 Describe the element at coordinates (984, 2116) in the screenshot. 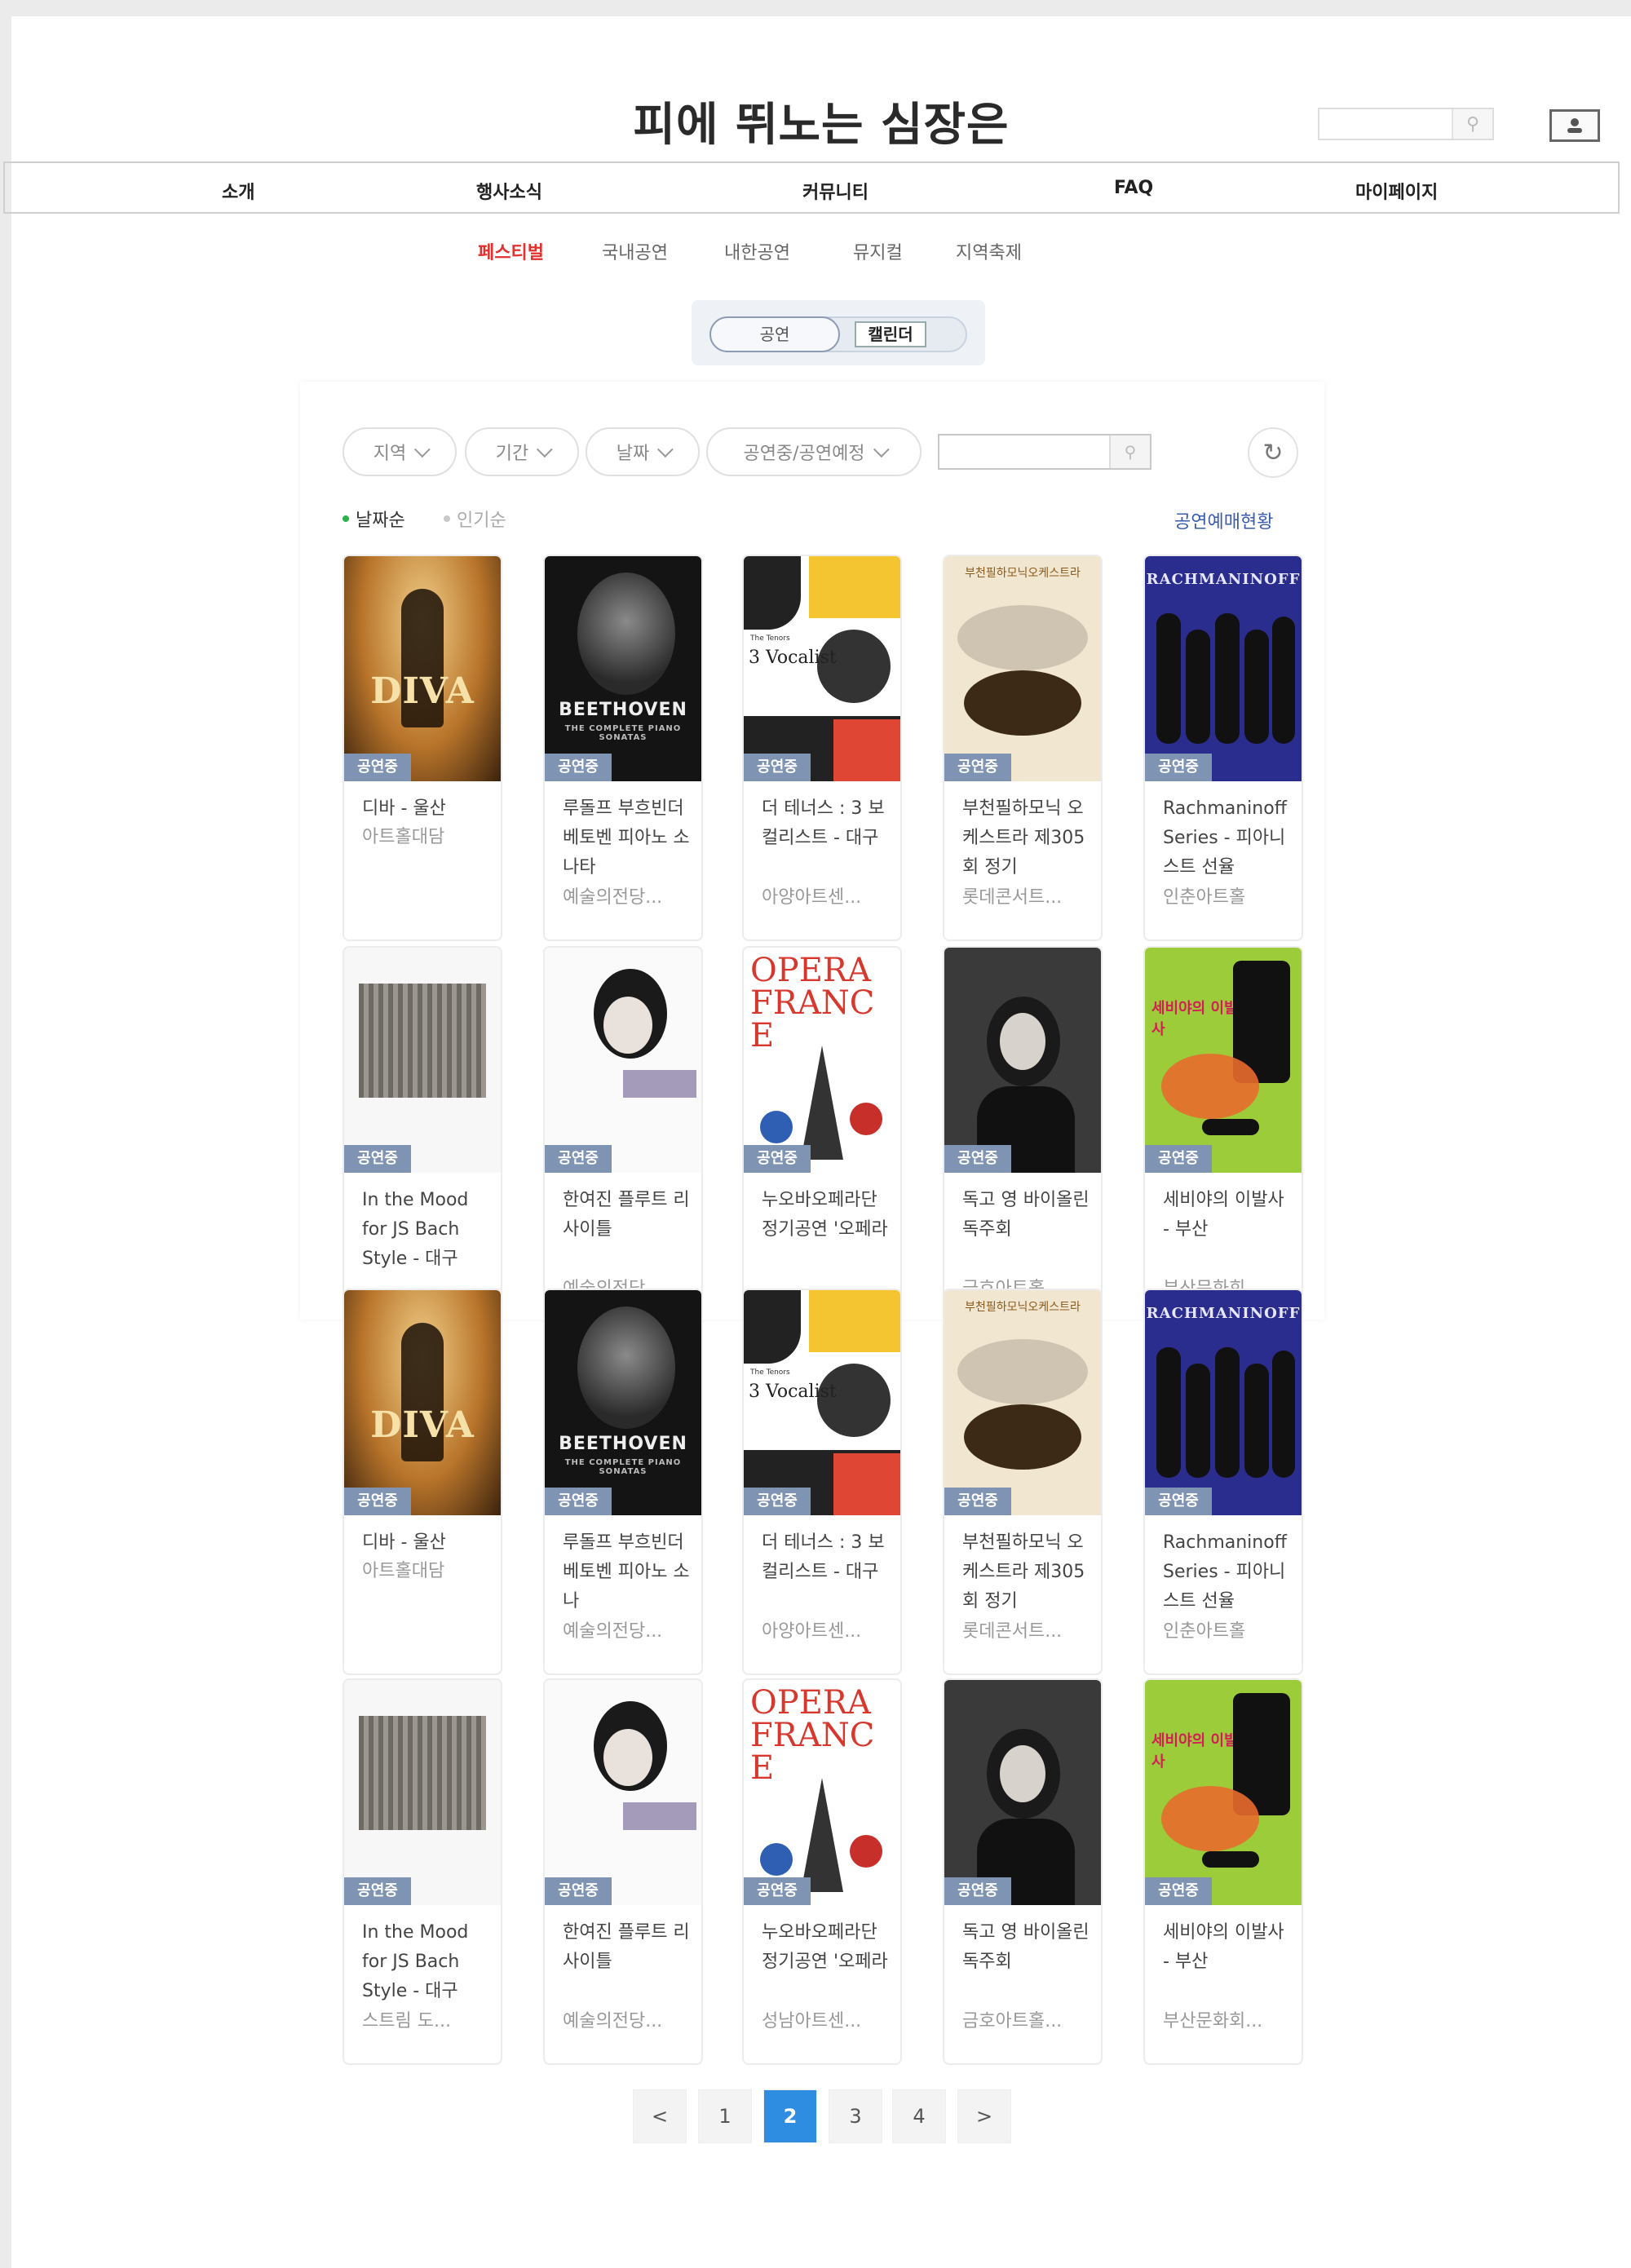

I see `pagination-next: >` at that location.